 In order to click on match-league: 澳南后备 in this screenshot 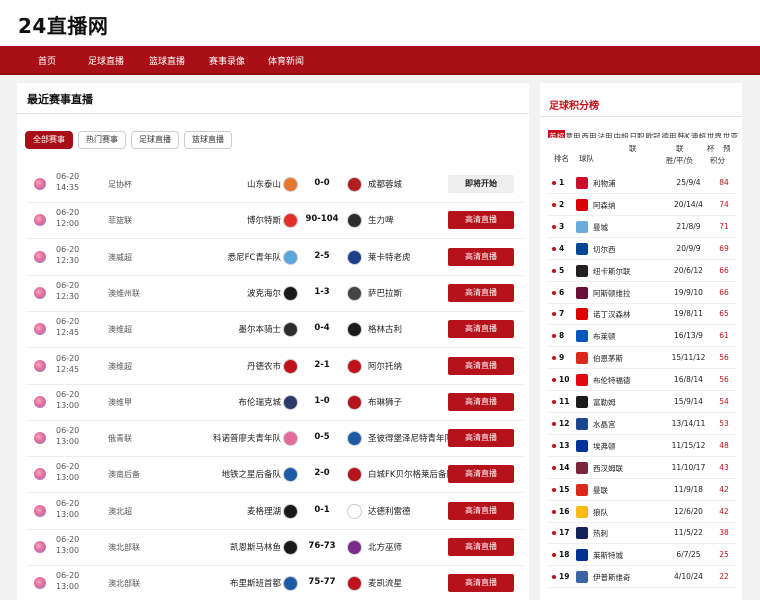, I will do `click(124, 474)`.